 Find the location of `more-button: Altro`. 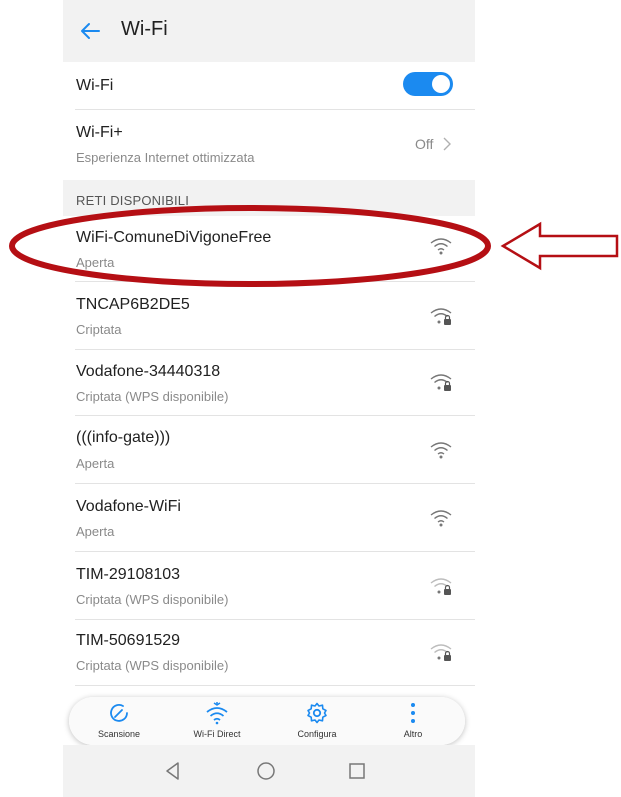

more-button: Altro is located at coordinates (413, 721).